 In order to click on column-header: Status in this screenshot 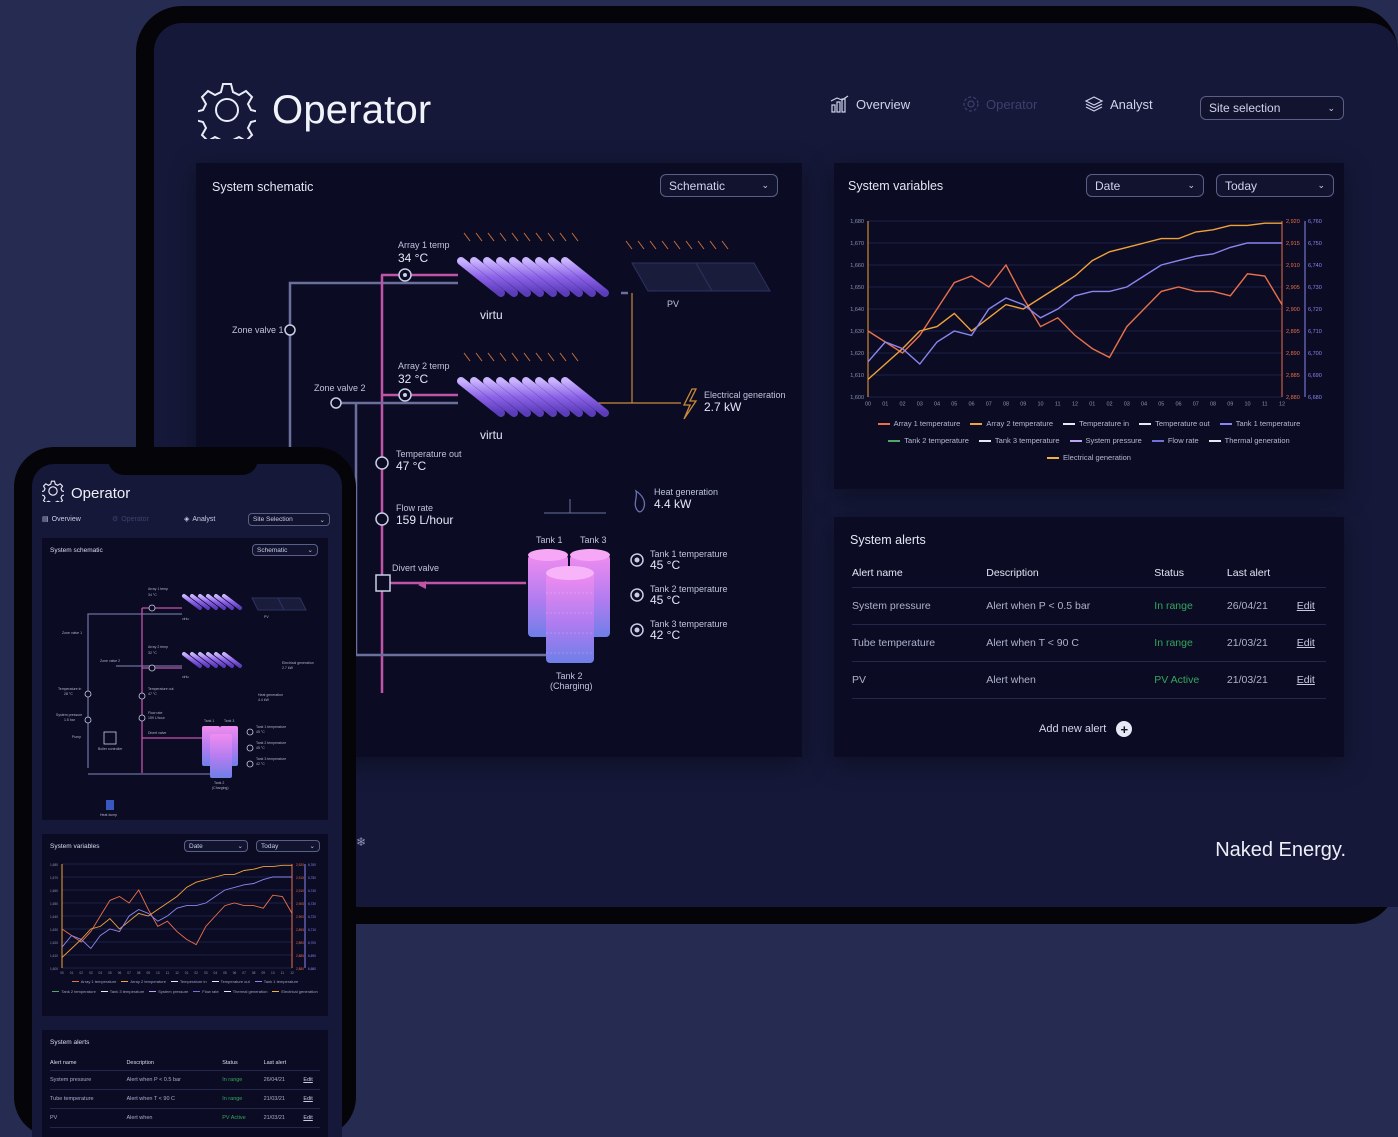, I will do `click(1190, 573)`.